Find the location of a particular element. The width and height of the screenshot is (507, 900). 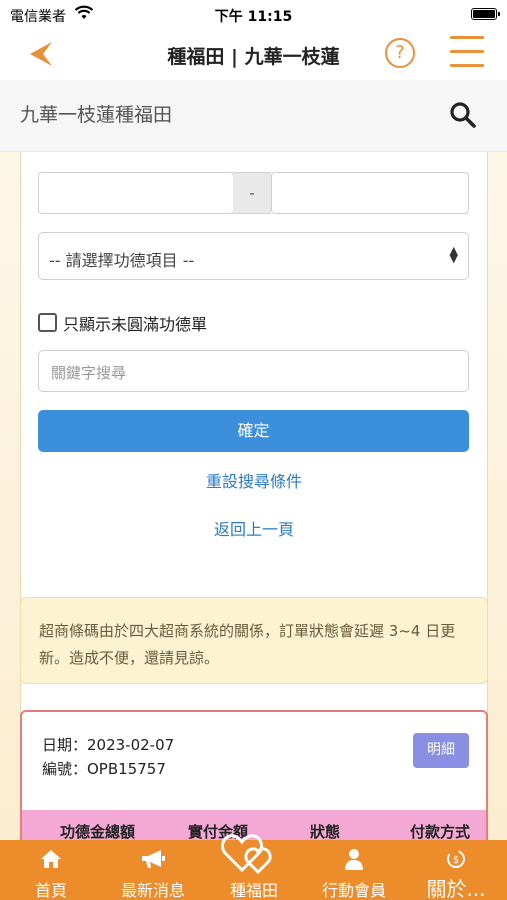

select-chevron-icon: ▲ ▼ is located at coordinates (453, 254).